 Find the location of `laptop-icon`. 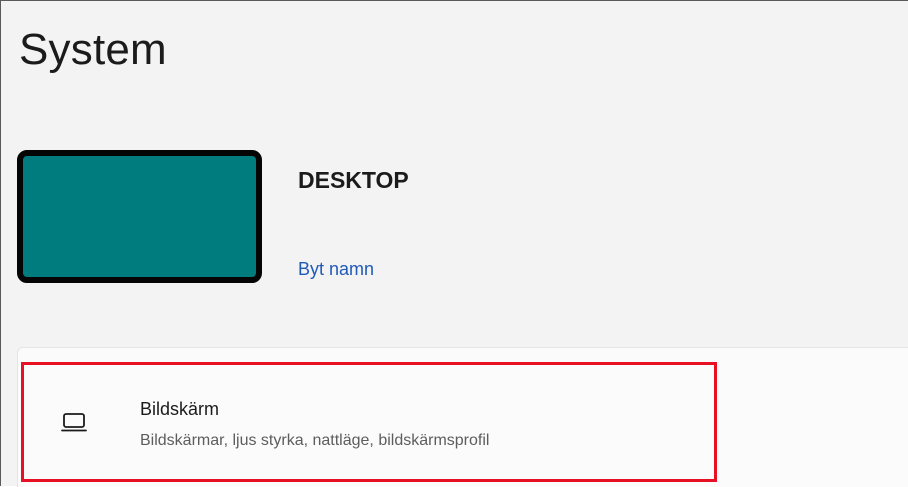

laptop-icon is located at coordinates (74, 421).